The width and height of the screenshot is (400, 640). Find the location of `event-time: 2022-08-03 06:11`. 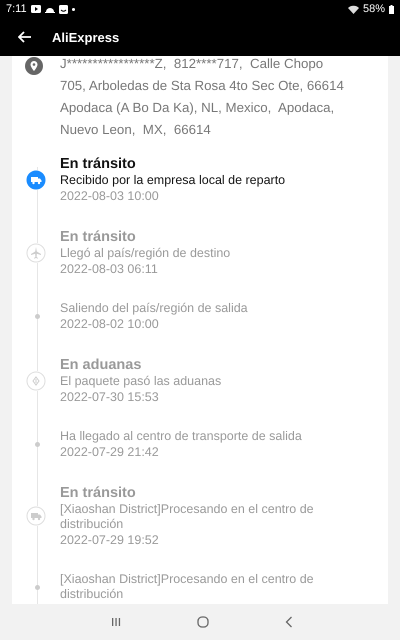

event-time: 2022-08-03 06:11 is located at coordinates (109, 269).